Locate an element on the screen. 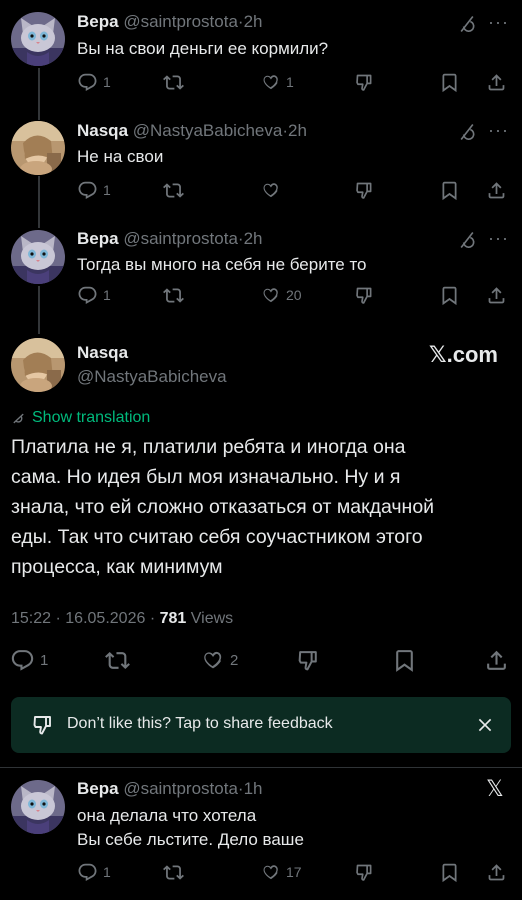 Image resolution: width=522 pixels, height=900 pixels. tweet-text-line: процесса, как минимум is located at coordinates (117, 567).